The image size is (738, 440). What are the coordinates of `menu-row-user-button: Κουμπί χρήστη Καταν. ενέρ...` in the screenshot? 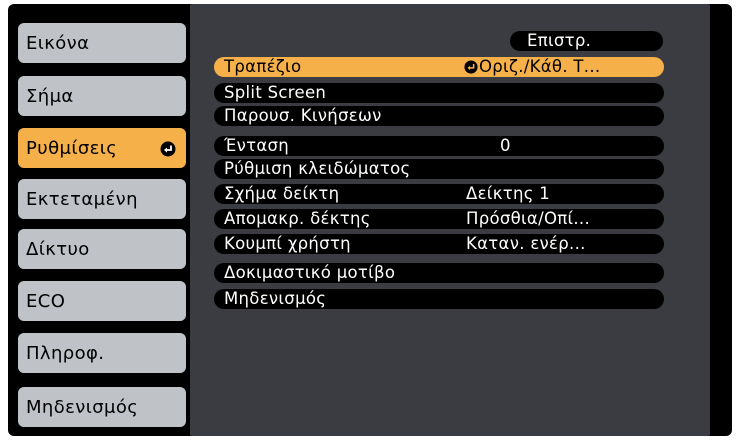 It's located at (439, 244).